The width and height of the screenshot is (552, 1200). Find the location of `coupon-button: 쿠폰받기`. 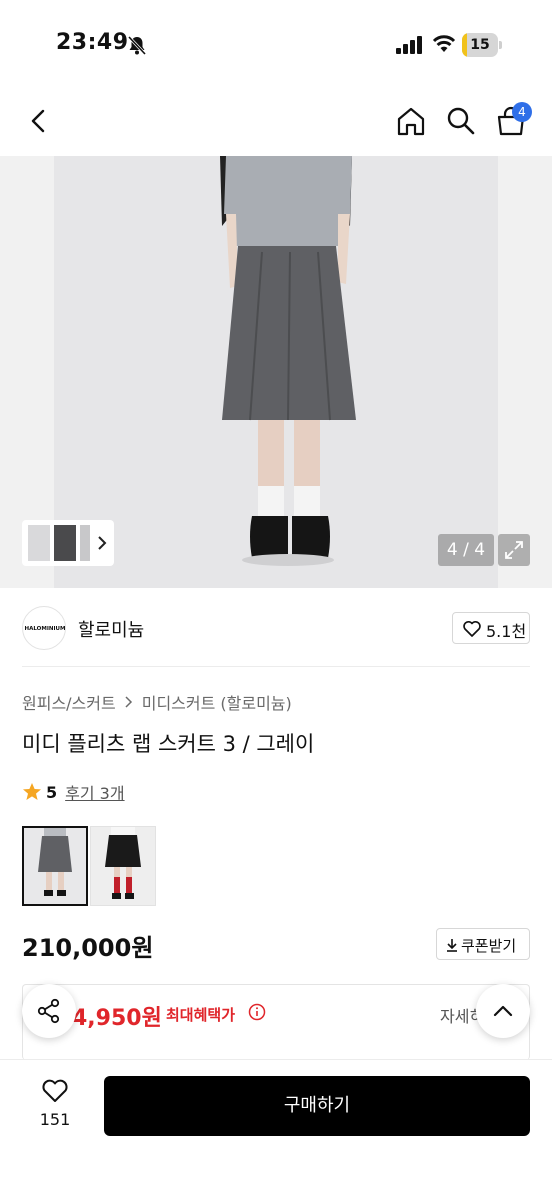

coupon-button: 쿠폰받기 is located at coordinates (483, 944).